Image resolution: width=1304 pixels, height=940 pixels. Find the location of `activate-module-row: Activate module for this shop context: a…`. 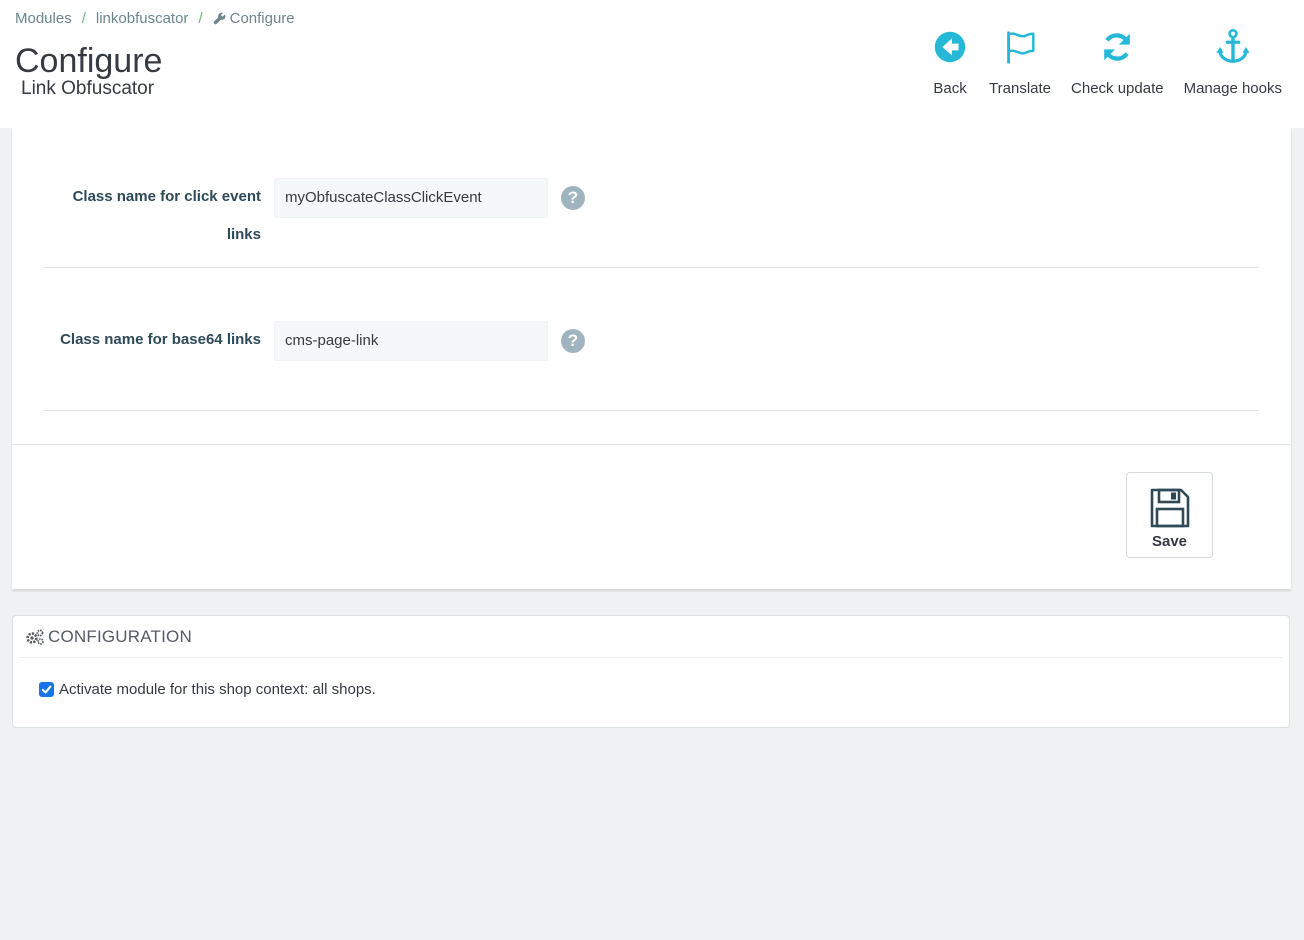

activate-module-row: Activate module for this shop context: a… is located at coordinates (207, 689).